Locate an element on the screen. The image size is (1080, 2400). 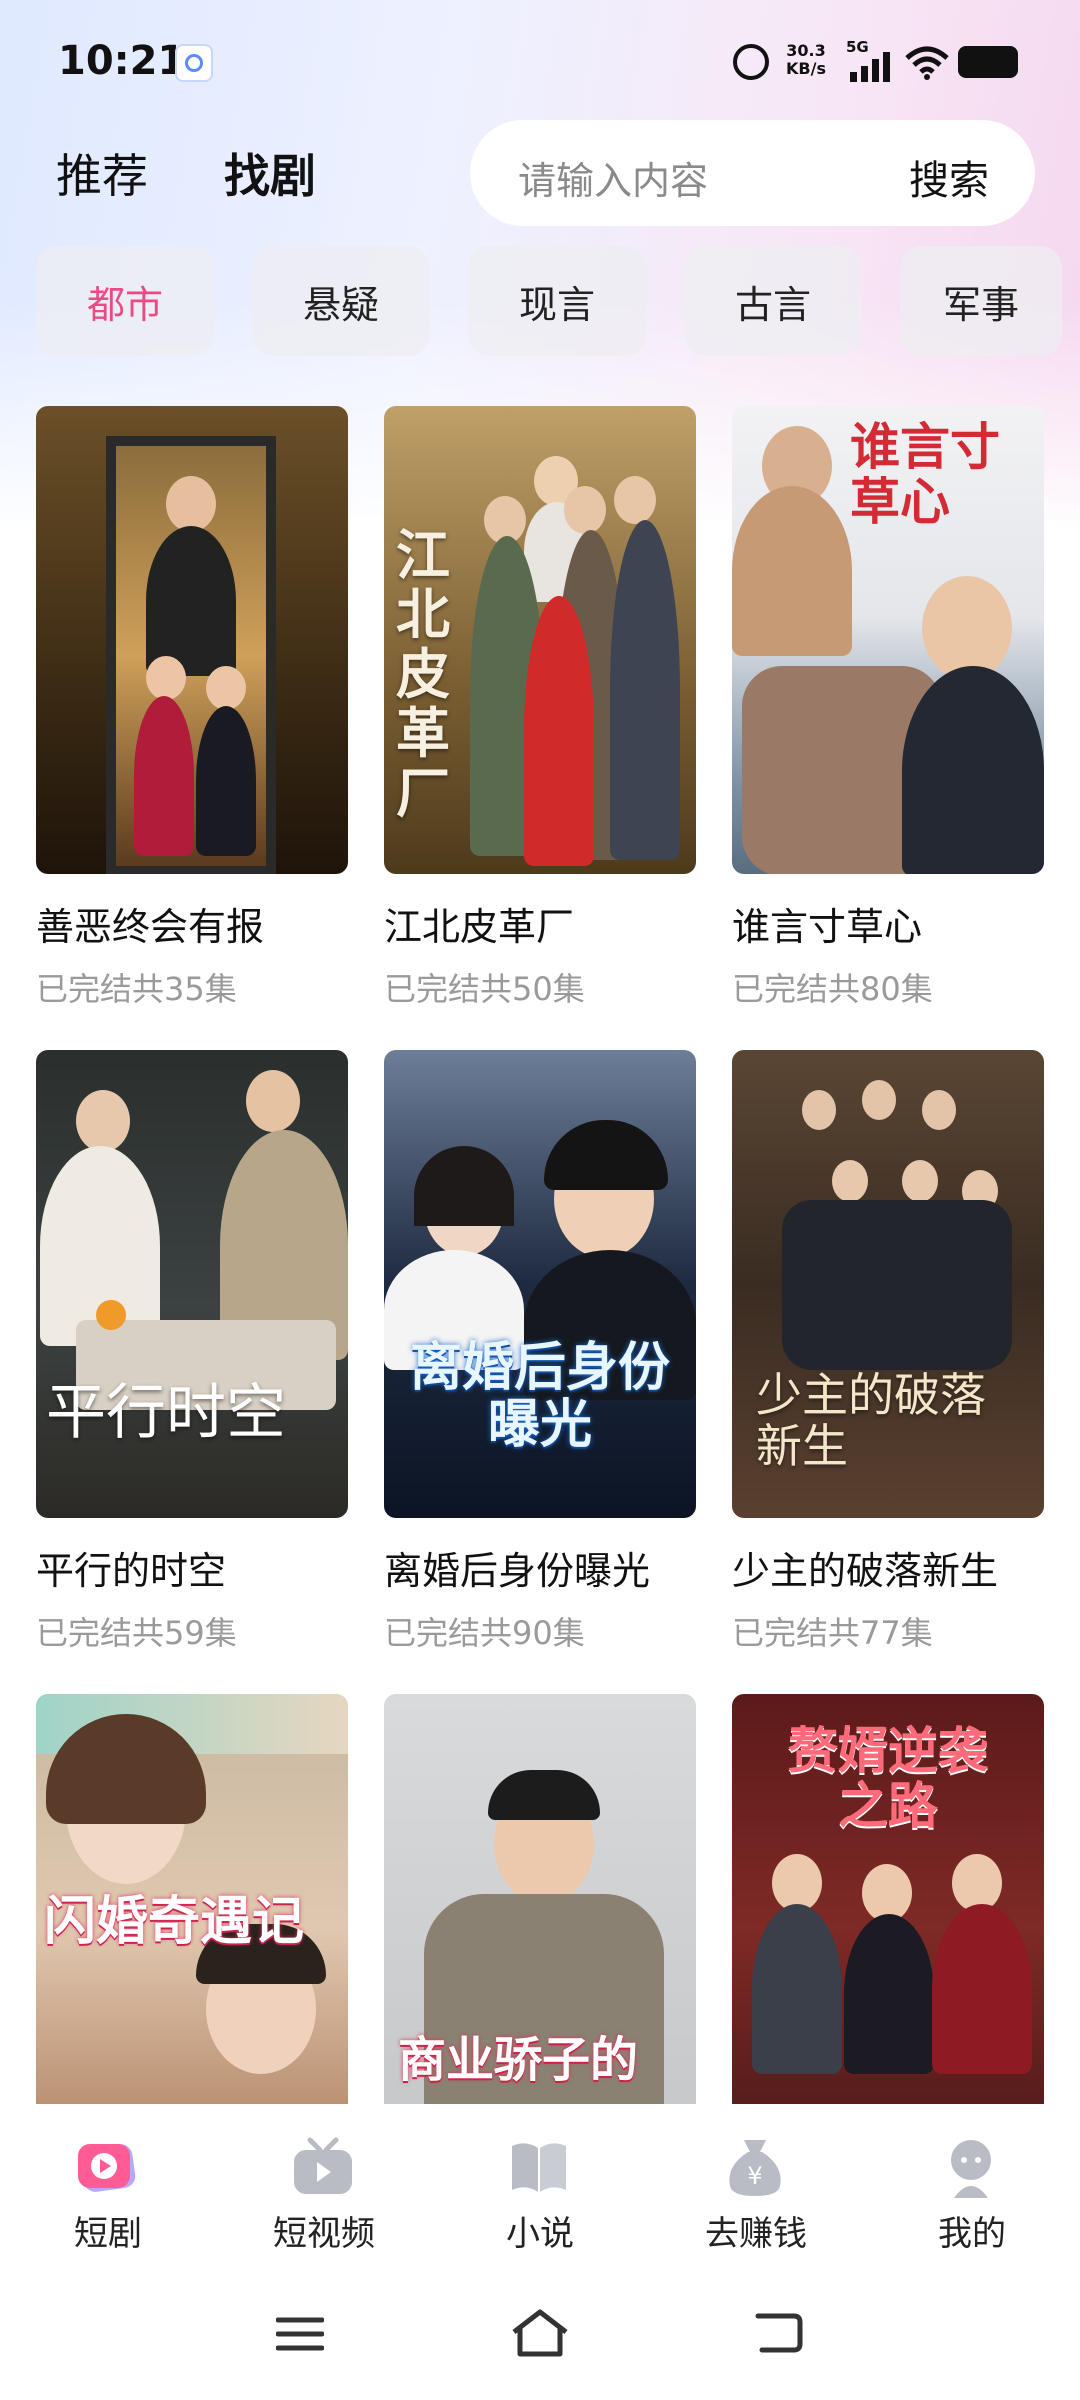
nav-earn-money: ¥ 去赚钱 is located at coordinates (756, 2189).